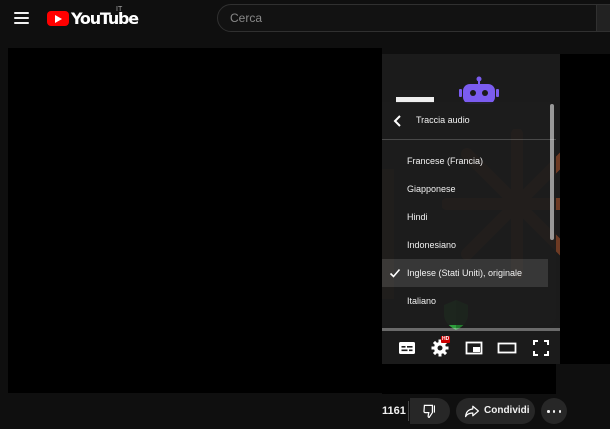 The height and width of the screenshot is (429, 610). I want to click on menu-item-label: Inglese (Stati Uniti), originale, so click(465, 273).